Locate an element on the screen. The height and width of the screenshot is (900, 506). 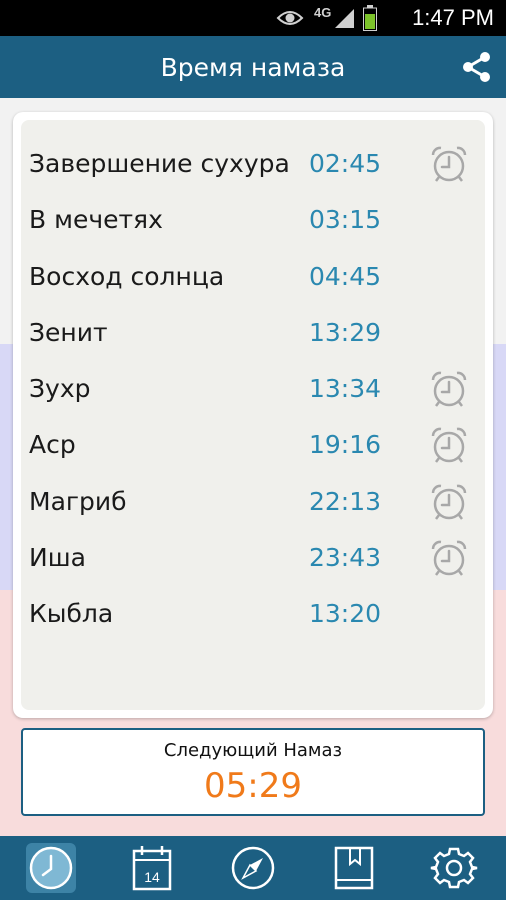
prayer-row: В мечетях 03:15 is located at coordinates (253, 220).